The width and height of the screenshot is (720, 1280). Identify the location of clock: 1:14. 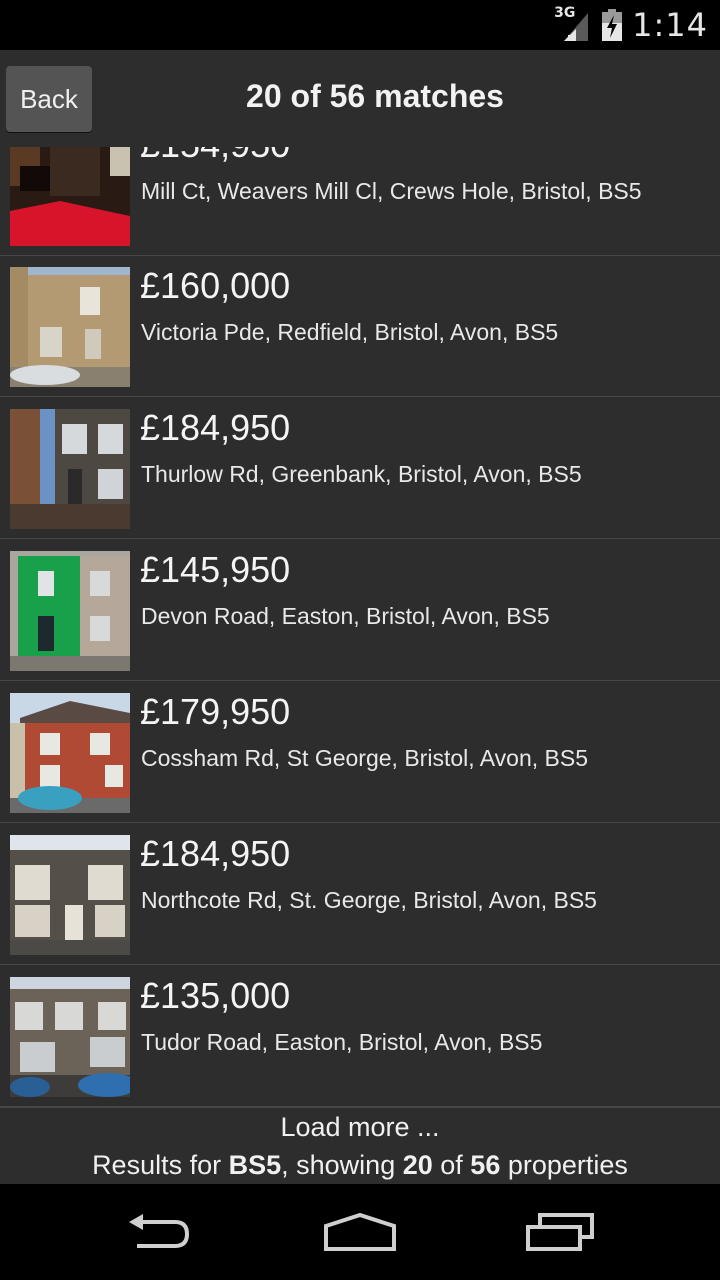
(670, 25).